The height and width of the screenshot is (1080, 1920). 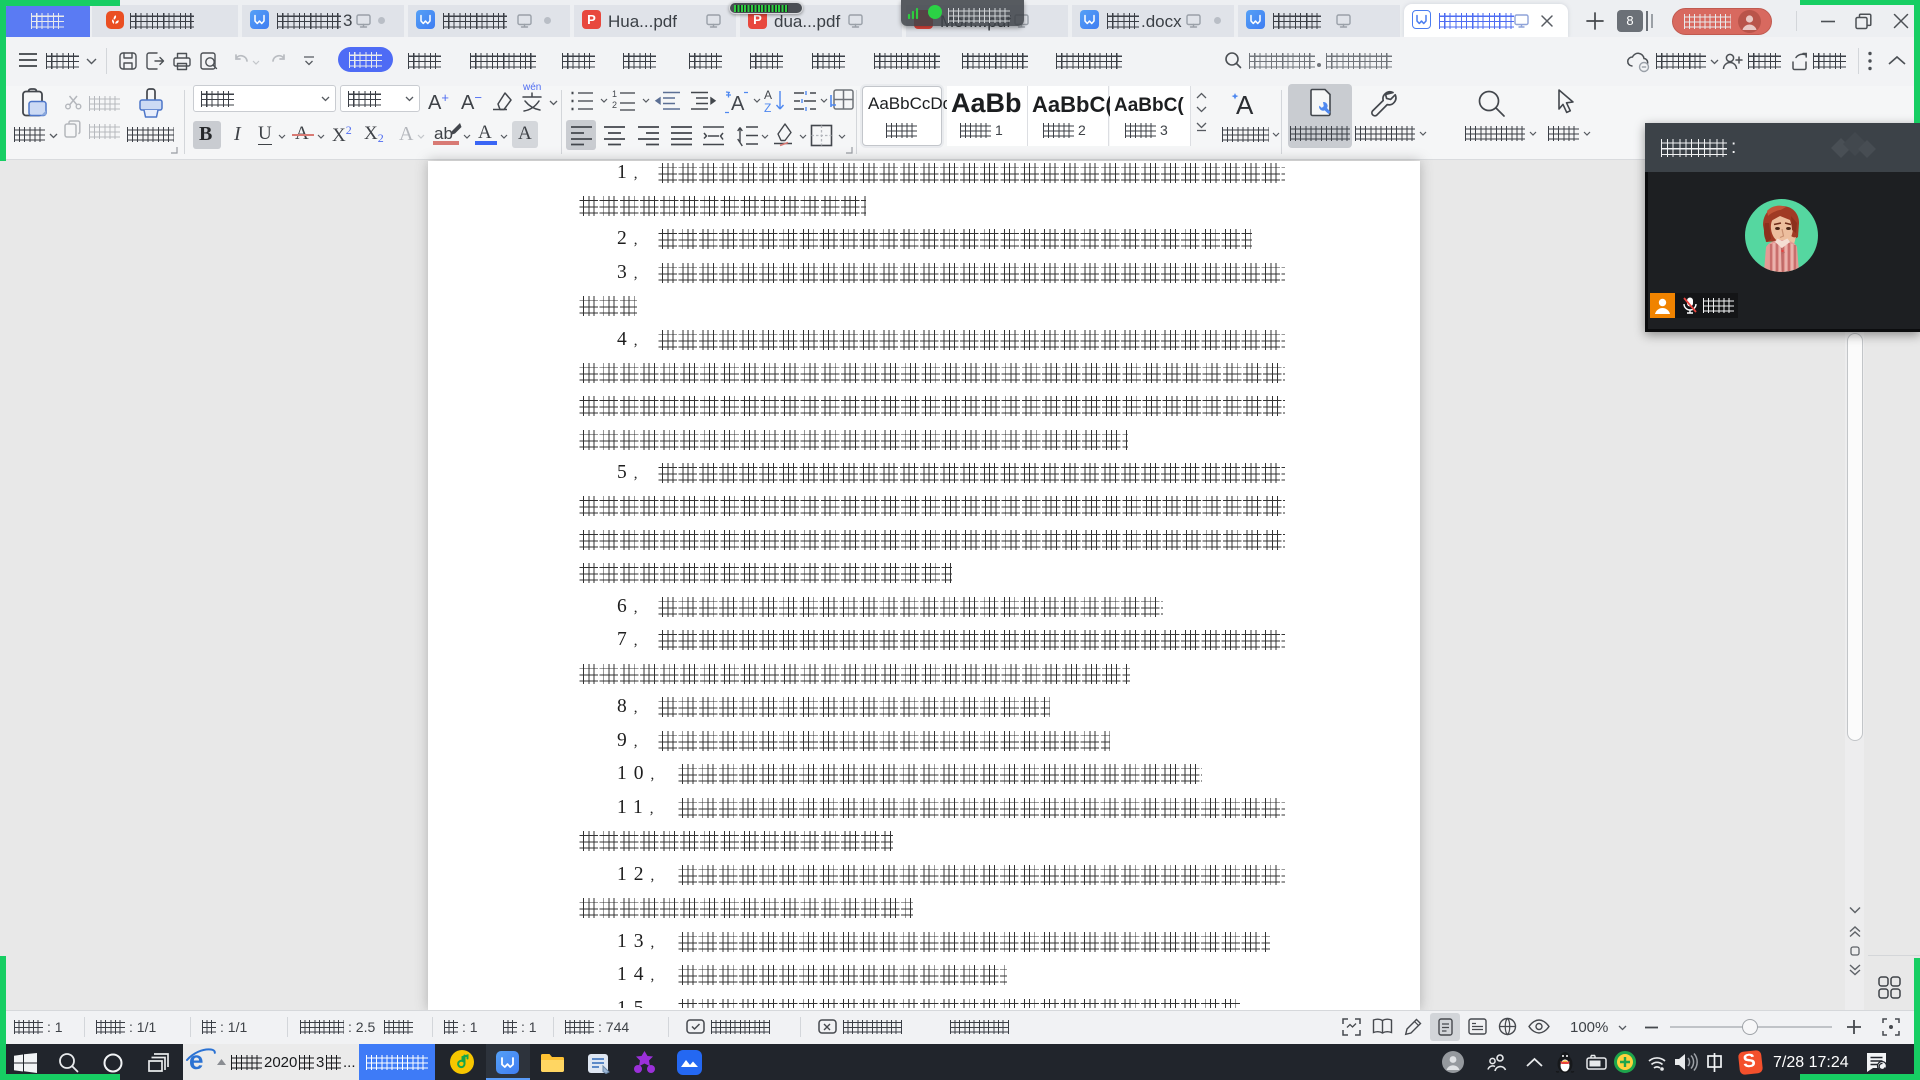 What do you see at coordinates (614, 105) in the screenshot?
I see `svg-text: 2` at bounding box center [614, 105].